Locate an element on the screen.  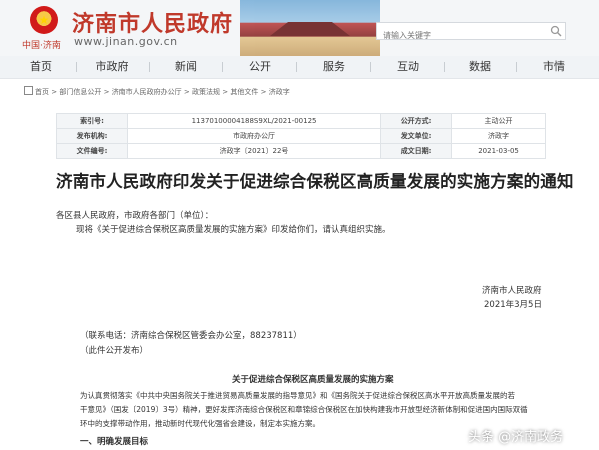
issue-date: 2021年3月5日 is located at coordinates (513, 305).